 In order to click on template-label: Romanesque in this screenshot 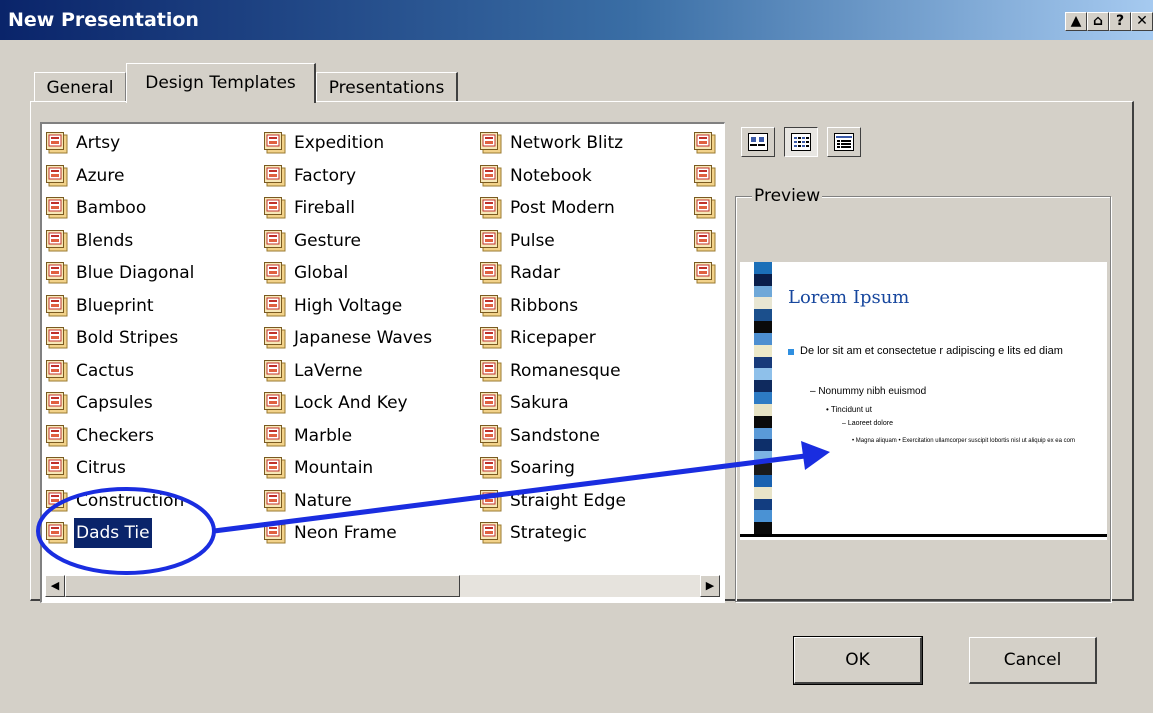, I will do `click(565, 370)`.